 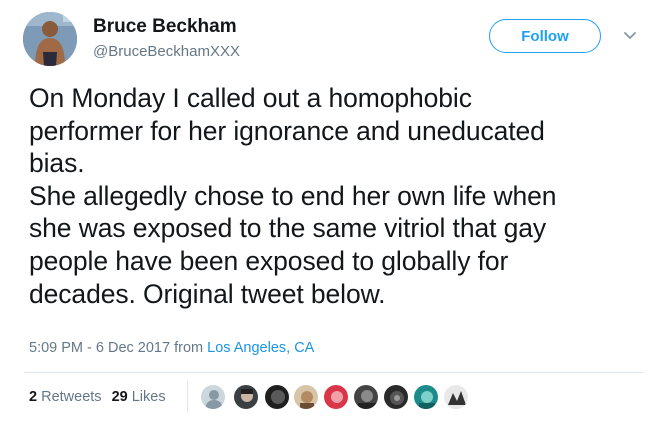 I want to click on likes-stat: 29 Likes, so click(x=139, y=397).